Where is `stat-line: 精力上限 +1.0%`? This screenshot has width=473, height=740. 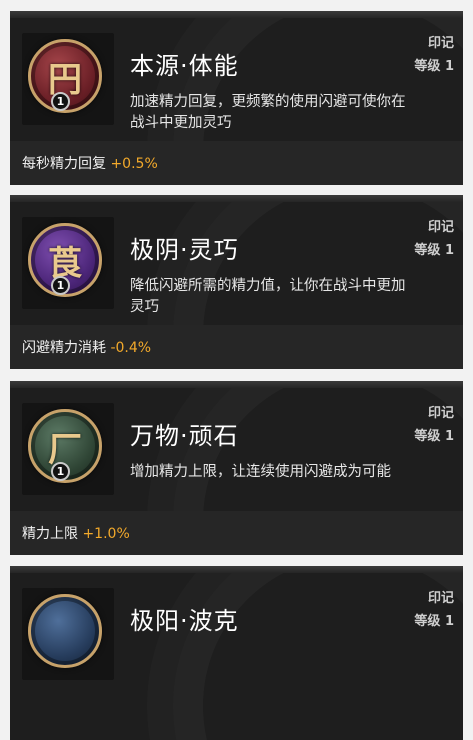
stat-line: 精力上限 +1.0% is located at coordinates (76, 533).